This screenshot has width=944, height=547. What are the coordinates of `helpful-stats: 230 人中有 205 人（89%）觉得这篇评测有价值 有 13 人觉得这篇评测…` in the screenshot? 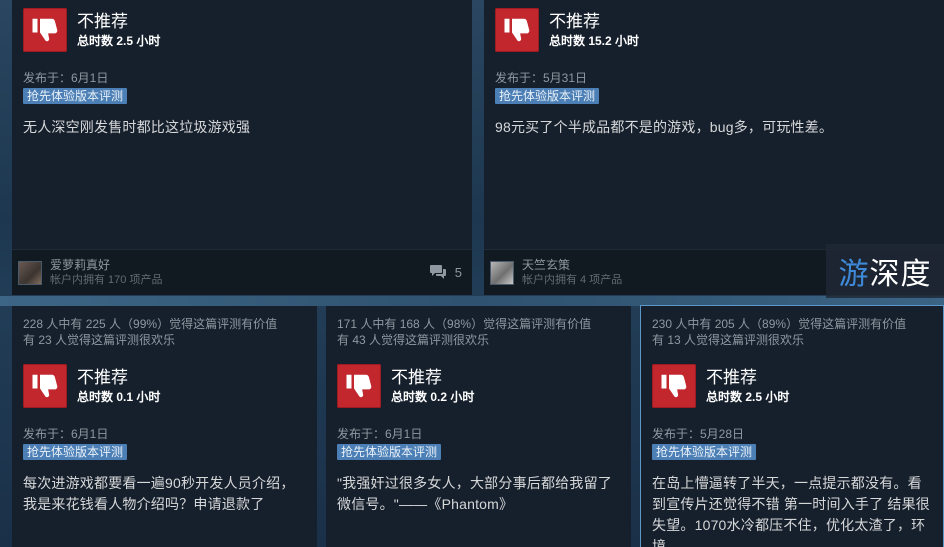 It's located at (792, 327).